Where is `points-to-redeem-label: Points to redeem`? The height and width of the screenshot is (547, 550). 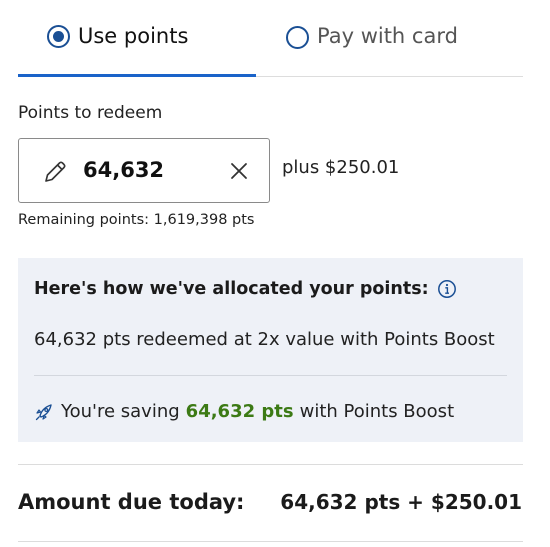 points-to-redeem-label: Points to redeem is located at coordinates (90, 113).